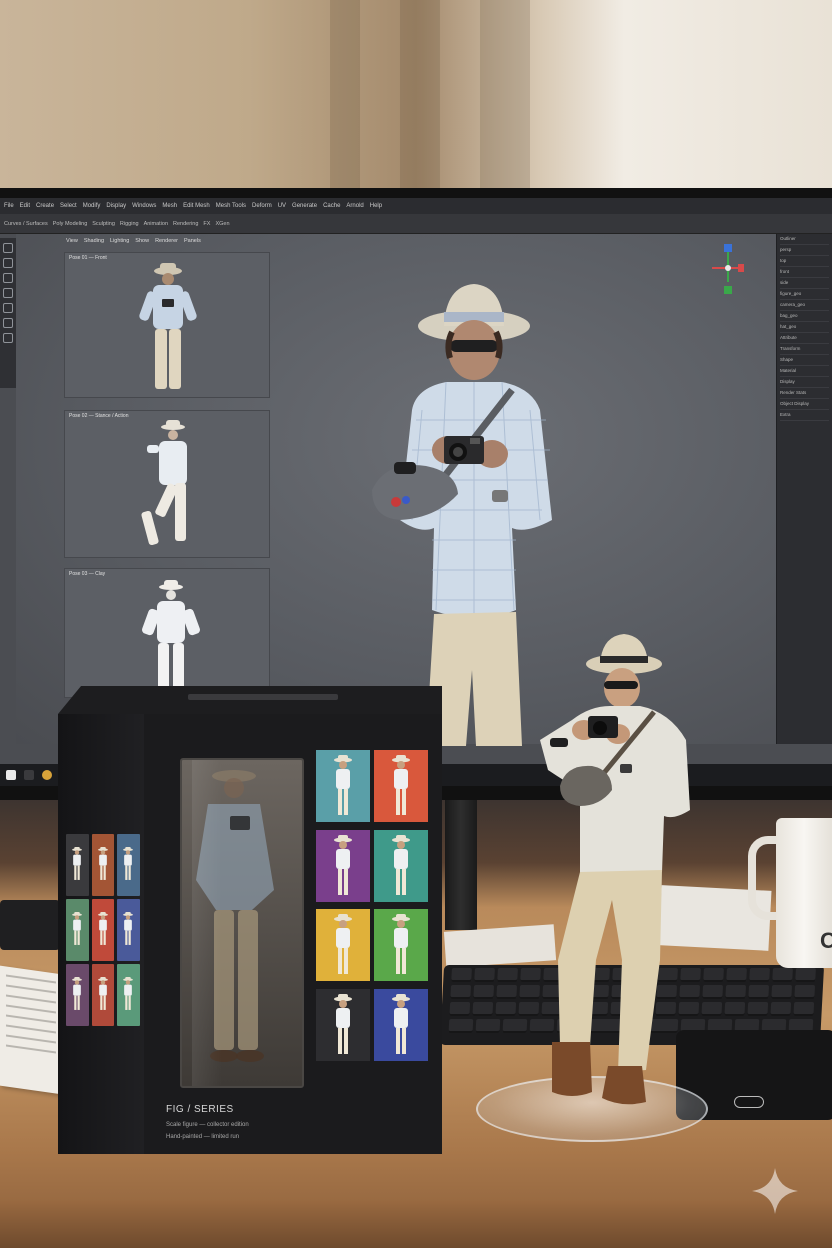 Image resolution: width=832 pixels, height=1248 pixels. What do you see at coordinates (166, 241) in the screenshot?
I see `viewport-menu-item: Renderer` at bounding box center [166, 241].